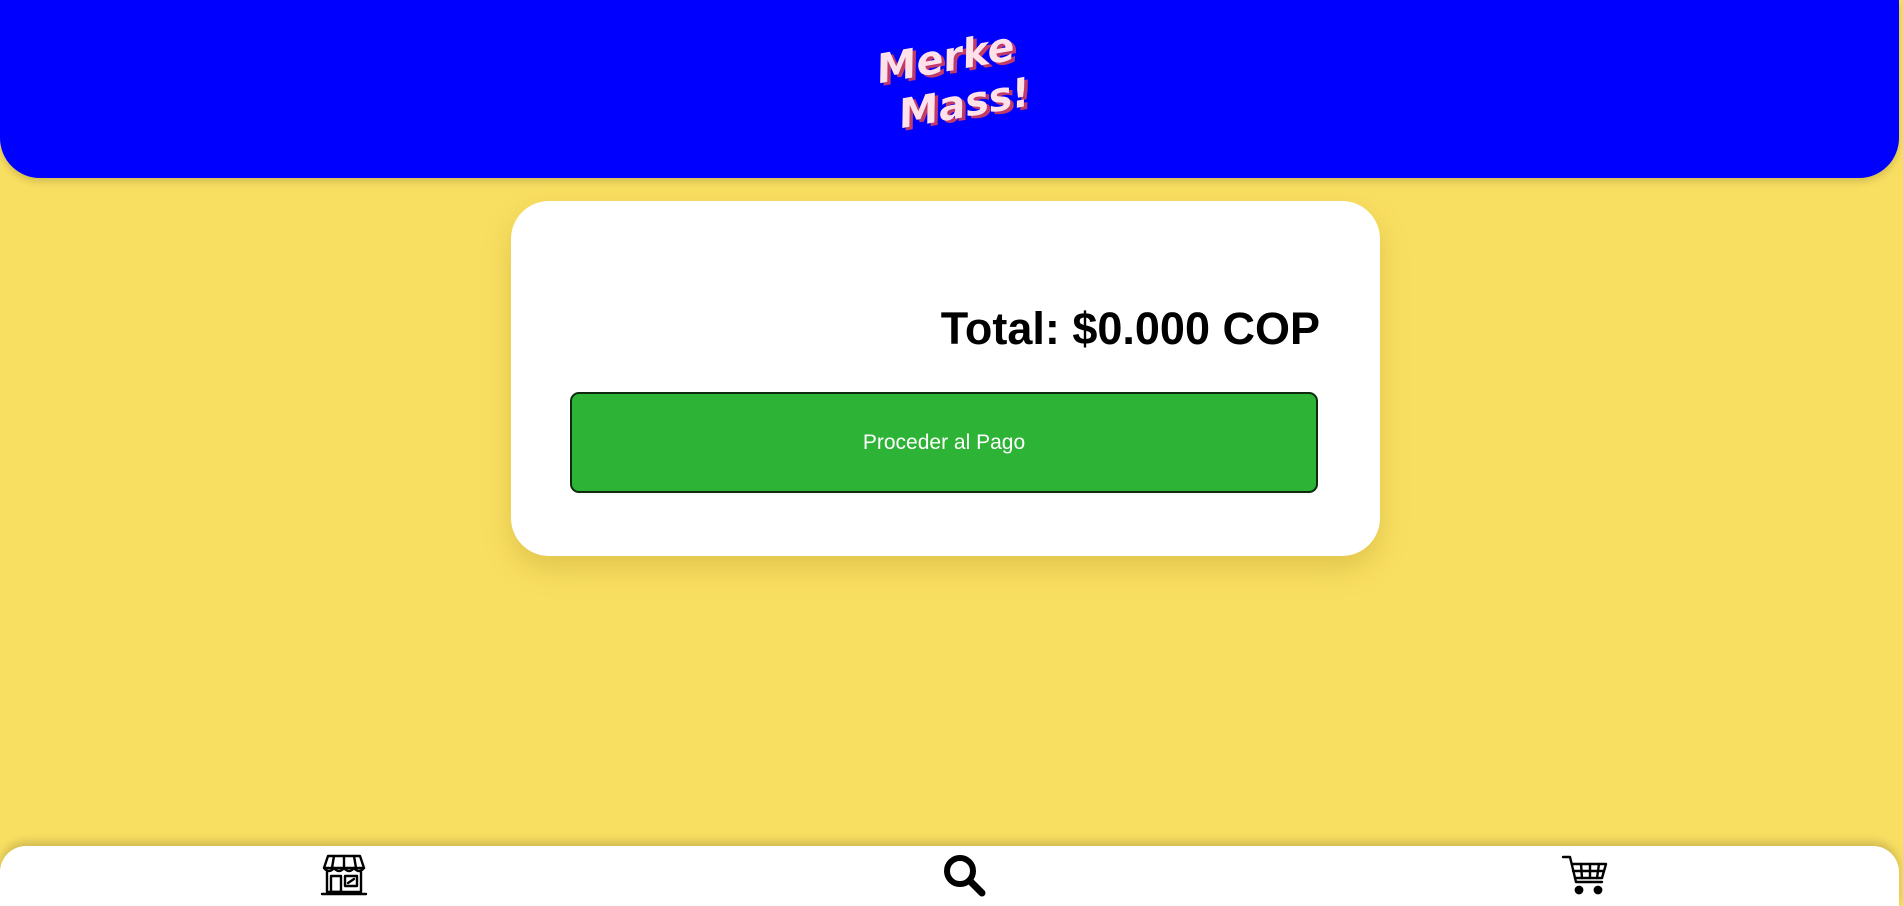  I want to click on nav-search-button, so click(964, 875).